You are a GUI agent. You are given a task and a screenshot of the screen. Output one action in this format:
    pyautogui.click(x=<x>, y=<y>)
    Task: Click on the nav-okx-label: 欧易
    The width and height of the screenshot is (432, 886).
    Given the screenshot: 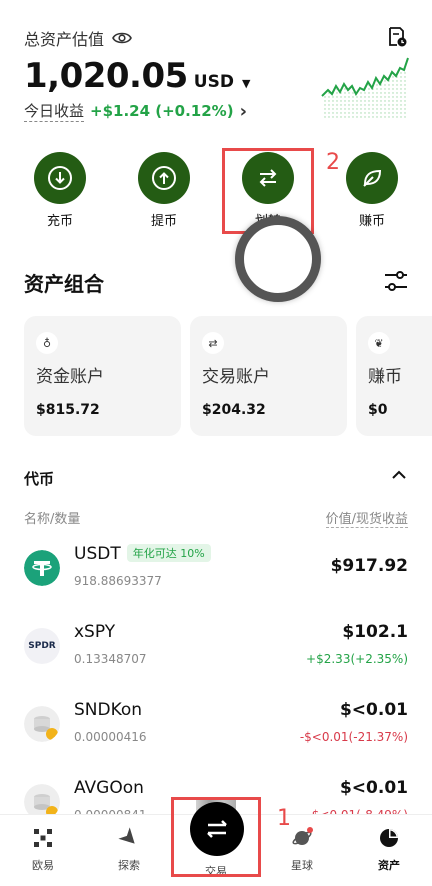 What is the action you would take?
    pyautogui.click(x=43, y=865)
    